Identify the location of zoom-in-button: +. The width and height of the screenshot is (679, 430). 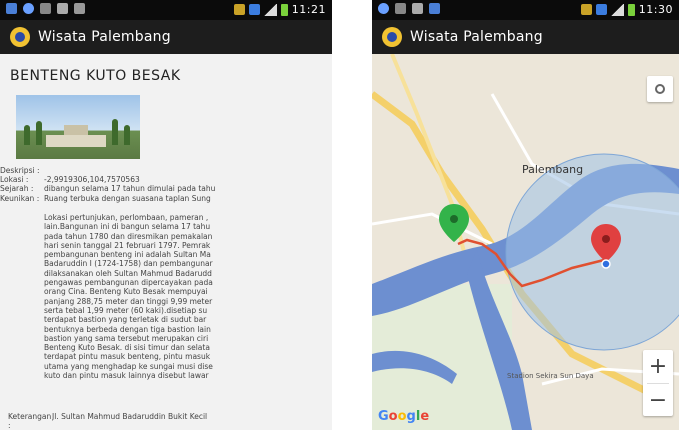
(658, 366).